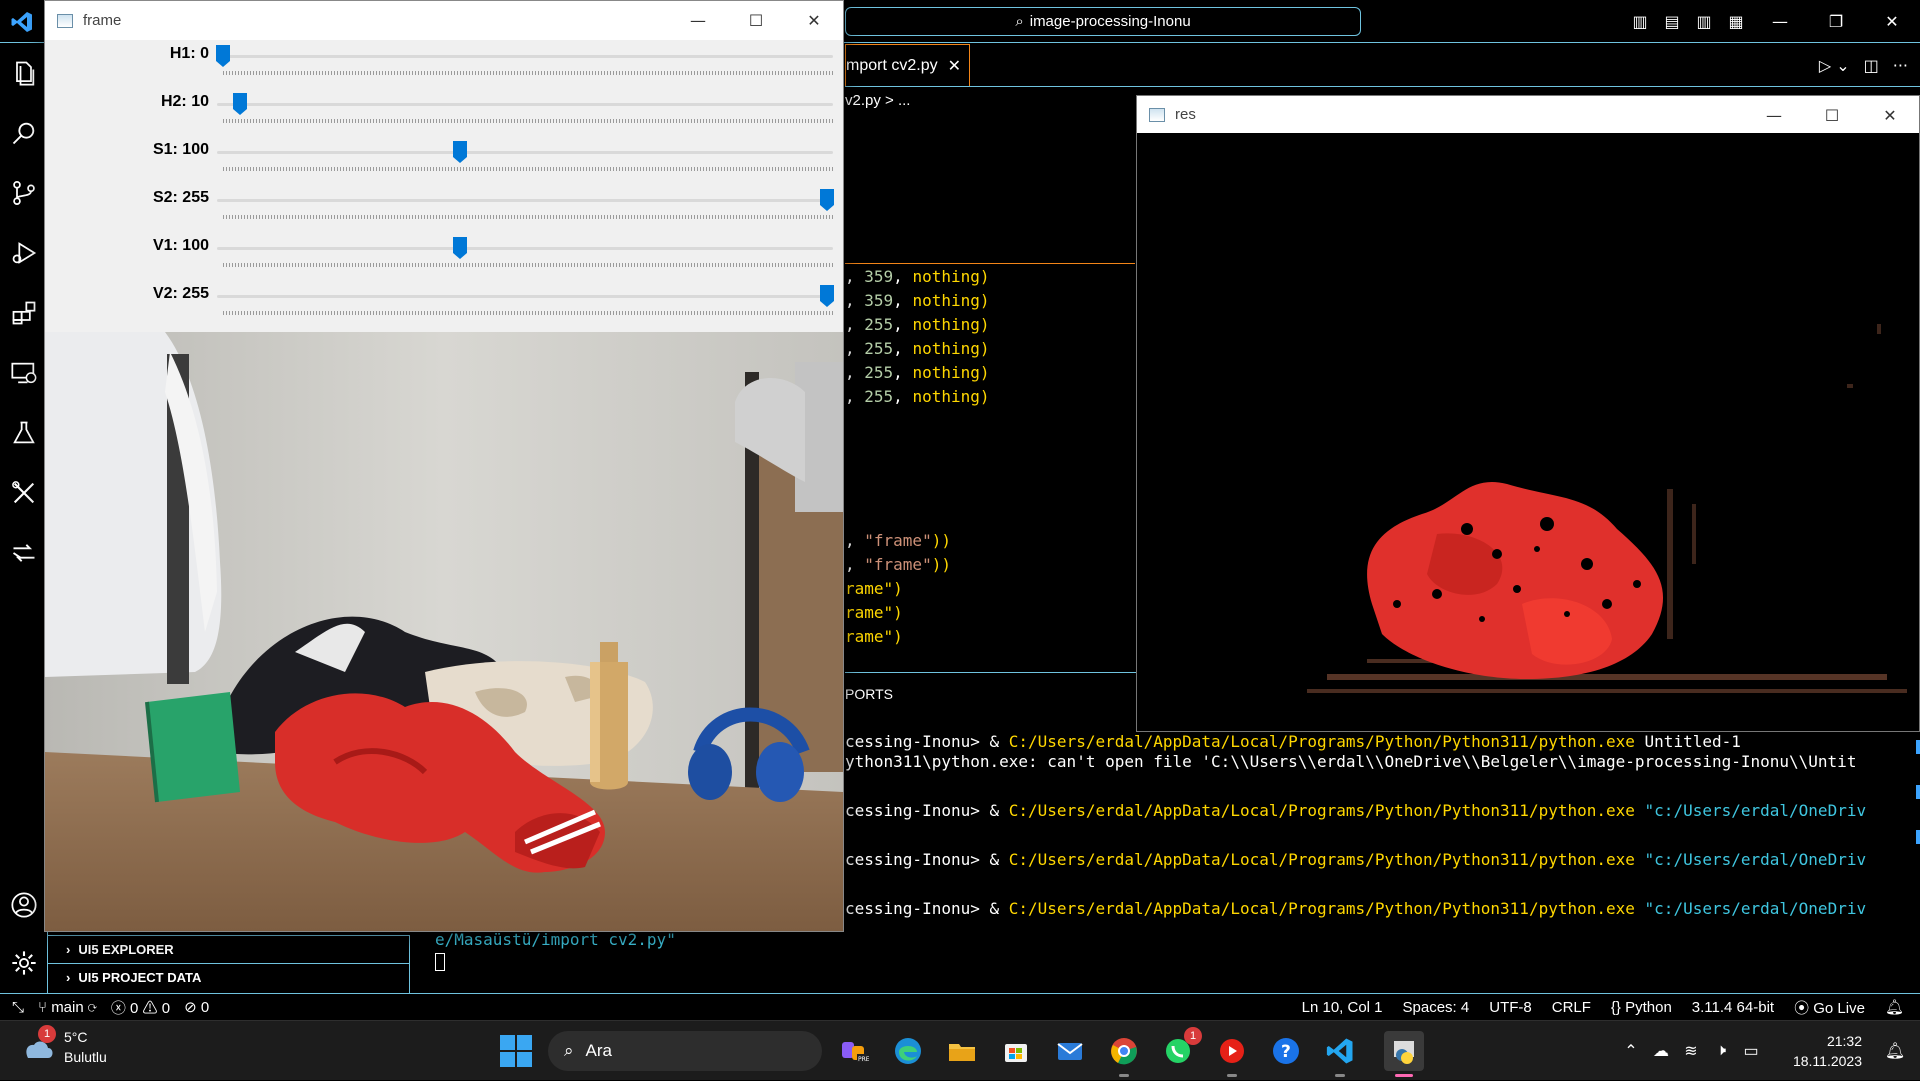  What do you see at coordinates (1571, 1007) in the screenshot?
I see `line-ending: CRLF` at bounding box center [1571, 1007].